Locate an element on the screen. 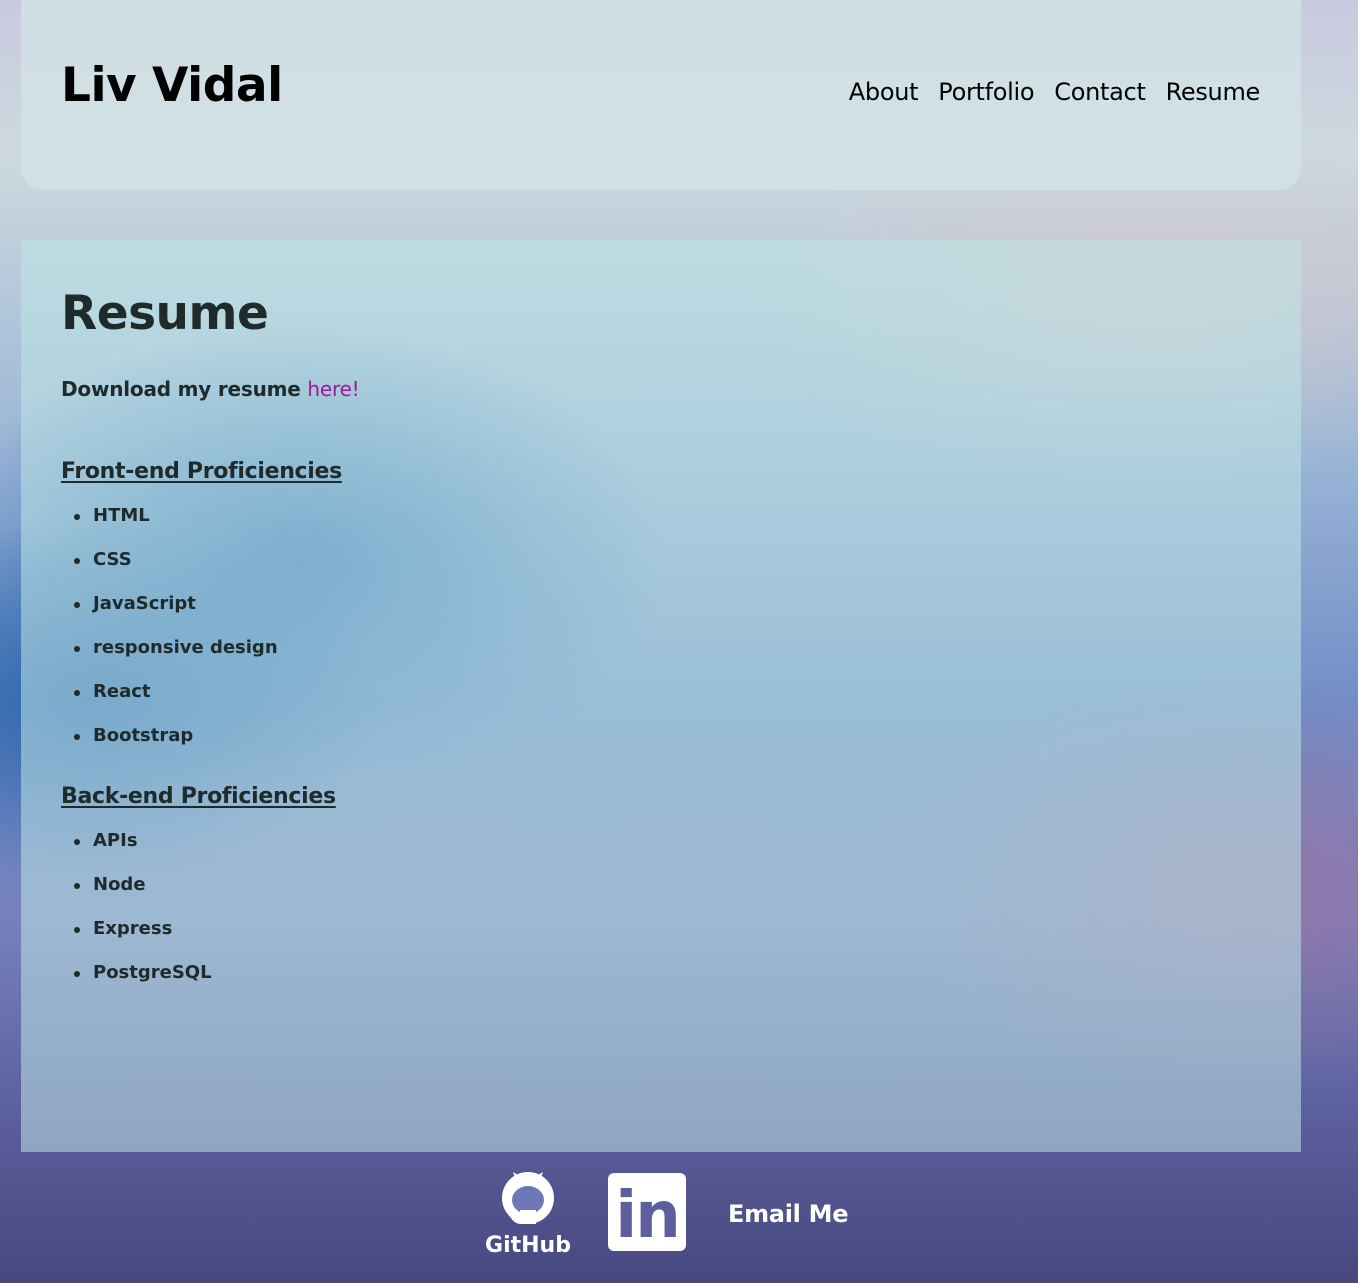 The height and width of the screenshot is (1283, 1358). nav-contact: Contact is located at coordinates (1100, 92).